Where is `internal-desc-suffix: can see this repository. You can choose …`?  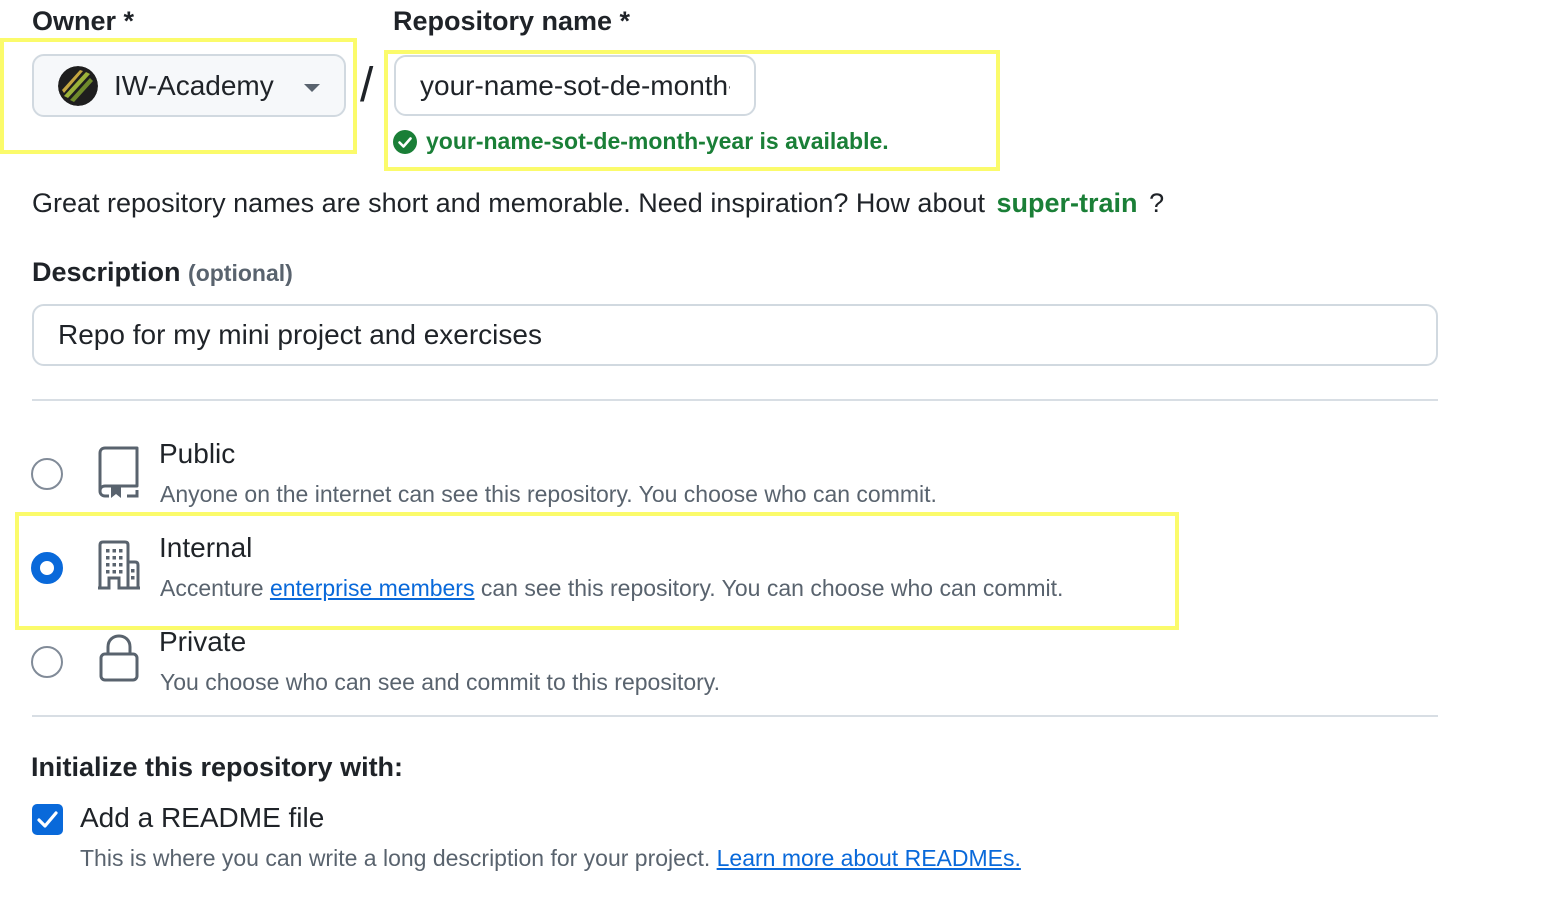
internal-desc-suffix: can see this repository. You can choose … is located at coordinates (772, 588).